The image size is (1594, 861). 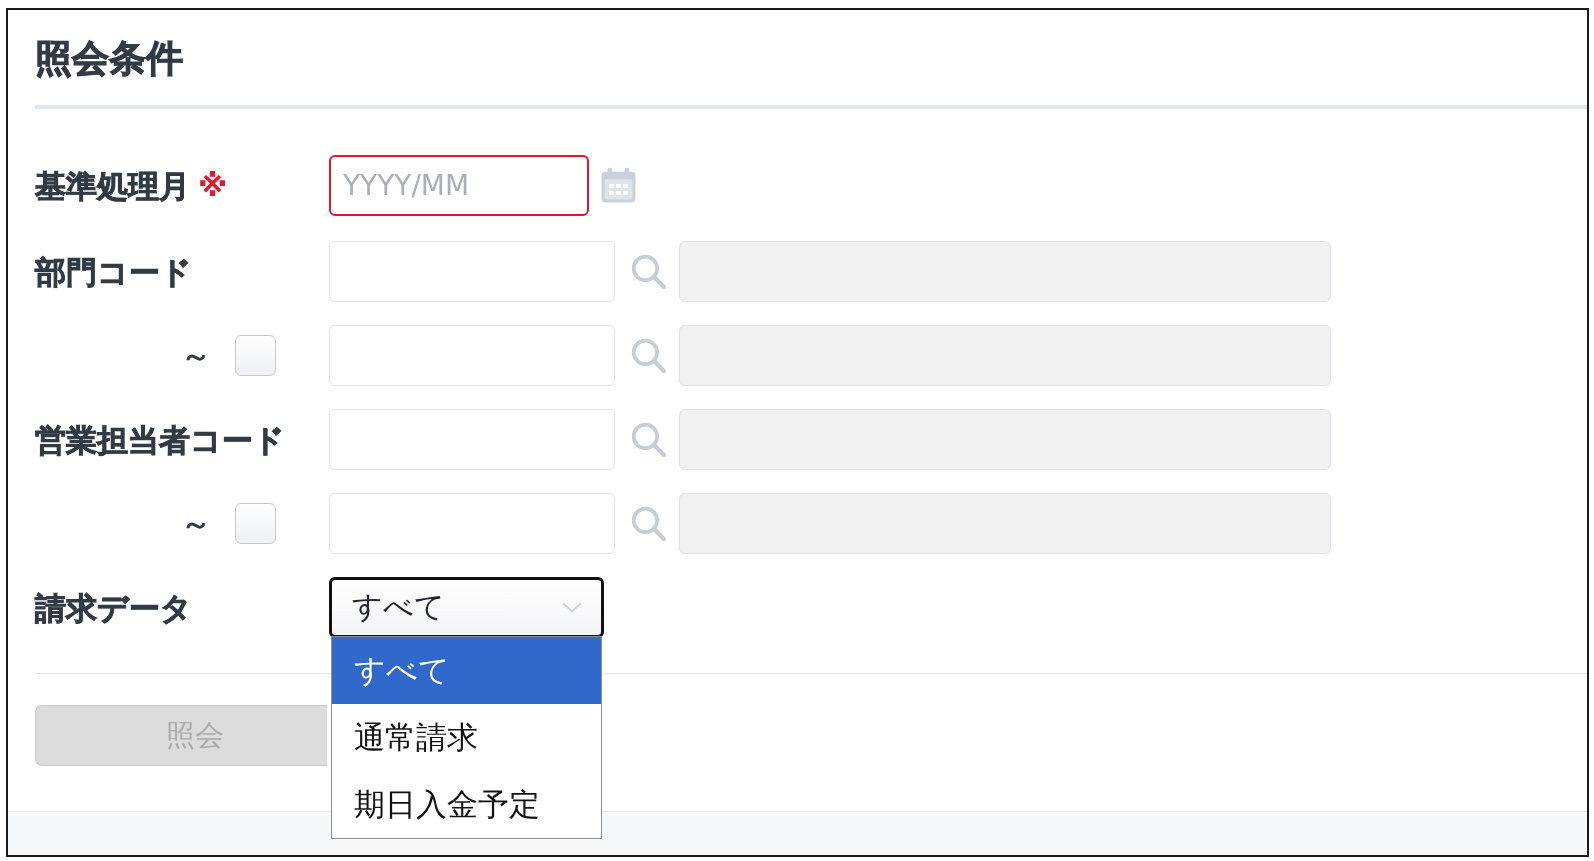 I want to click on month-input-field: YYYY/MM, so click(x=459, y=185).